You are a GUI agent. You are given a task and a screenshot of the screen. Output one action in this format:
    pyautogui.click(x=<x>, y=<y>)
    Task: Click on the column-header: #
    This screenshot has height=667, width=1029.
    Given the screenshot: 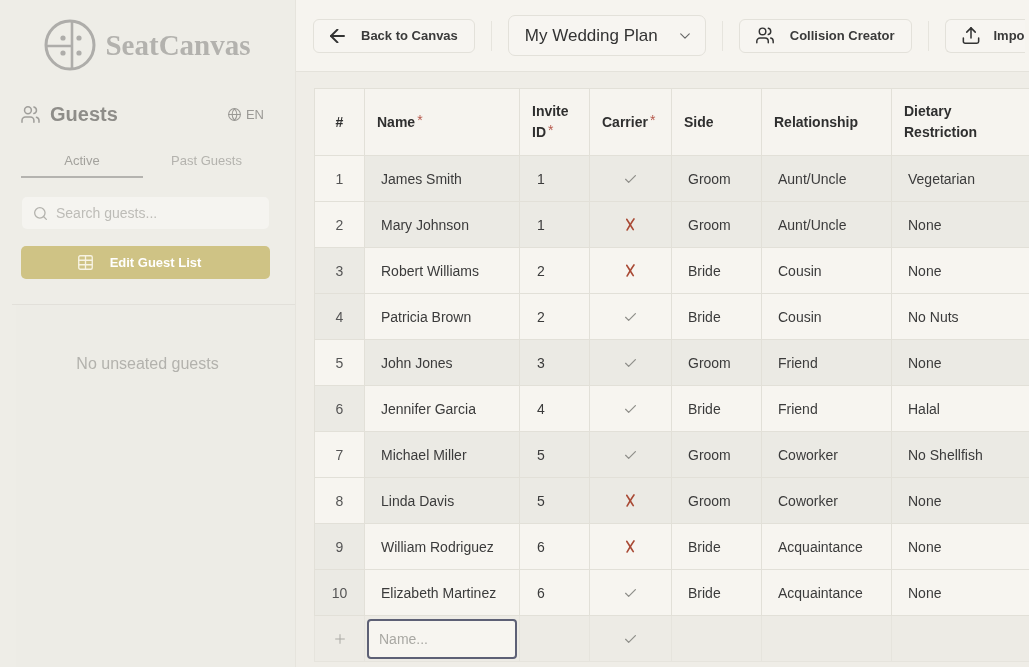 What is the action you would take?
    pyautogui.click(x=339, y=121)
    